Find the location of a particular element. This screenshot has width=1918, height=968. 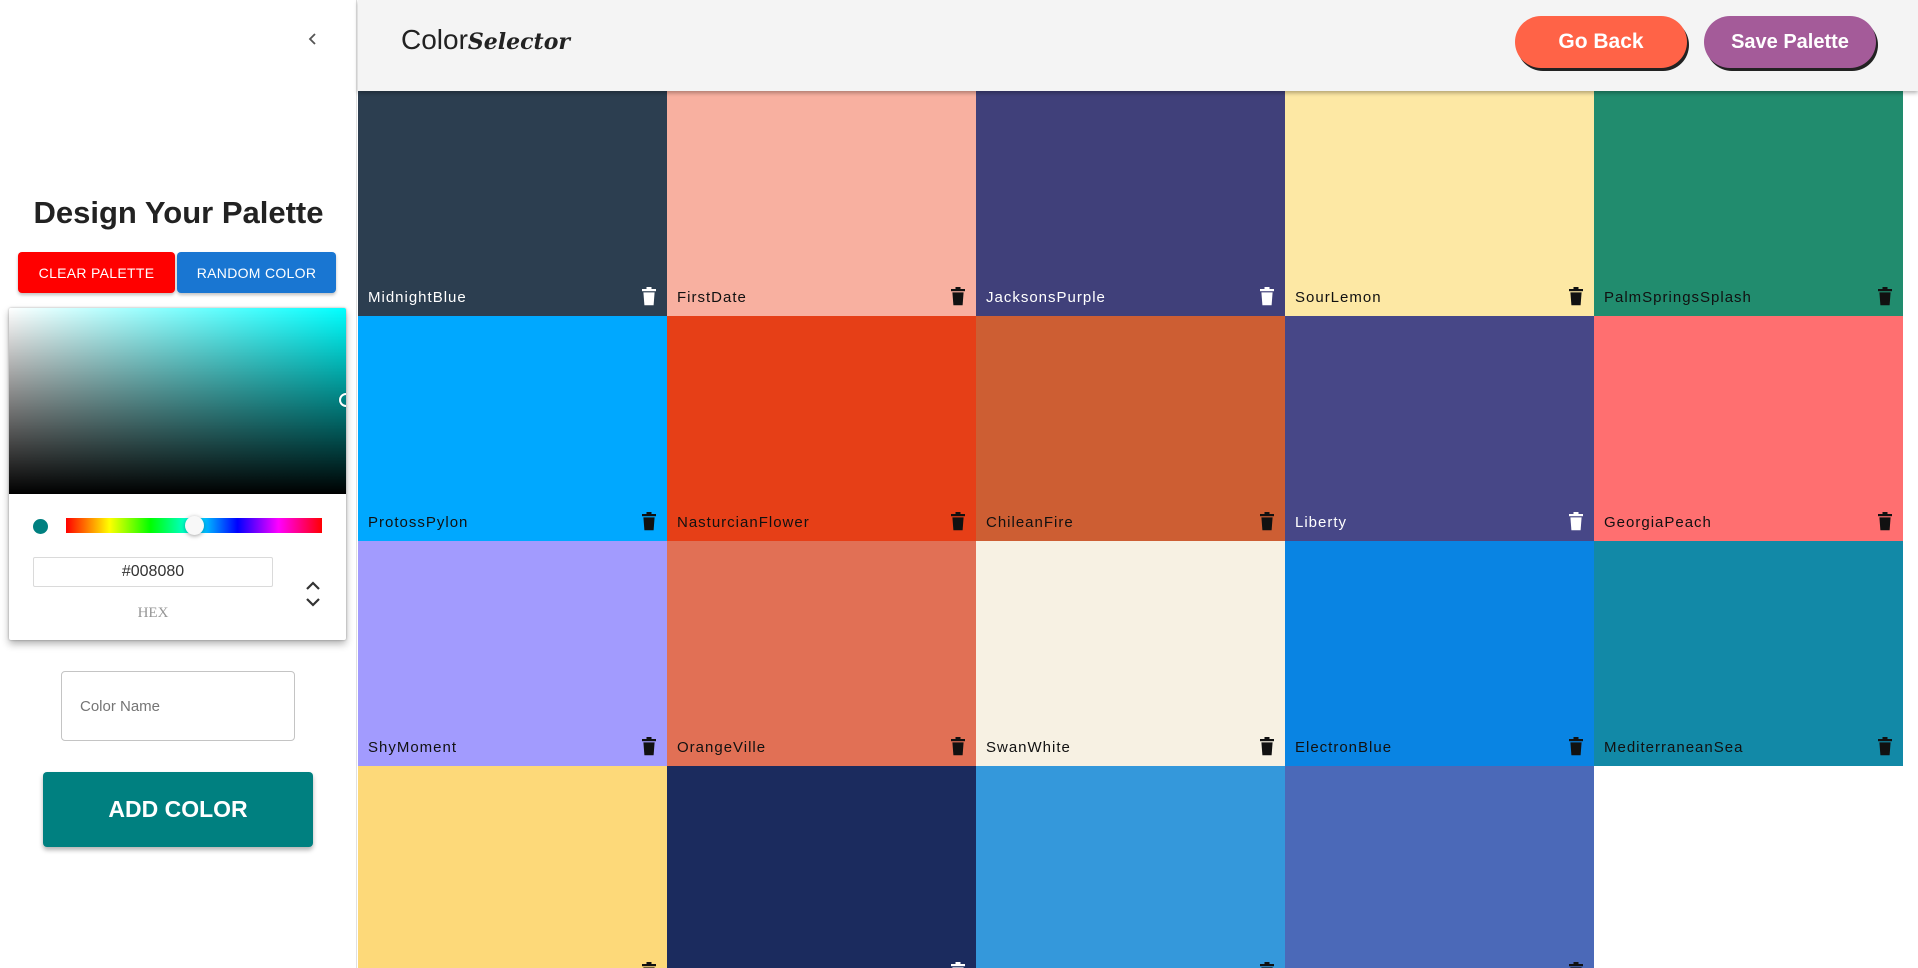

color-box-name: JacksonsPurple is located at coordinates (1046, 297).